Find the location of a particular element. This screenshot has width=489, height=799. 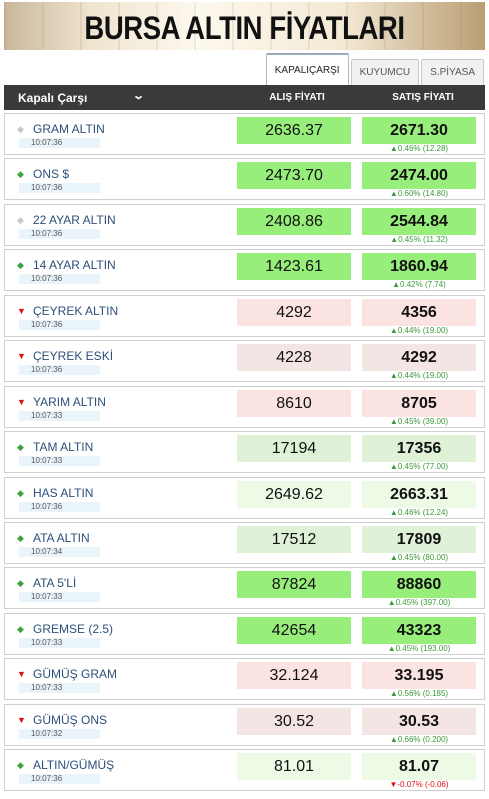

tab-serbest-piyasa: S.PİYASA is located at coordinates (452, 72).